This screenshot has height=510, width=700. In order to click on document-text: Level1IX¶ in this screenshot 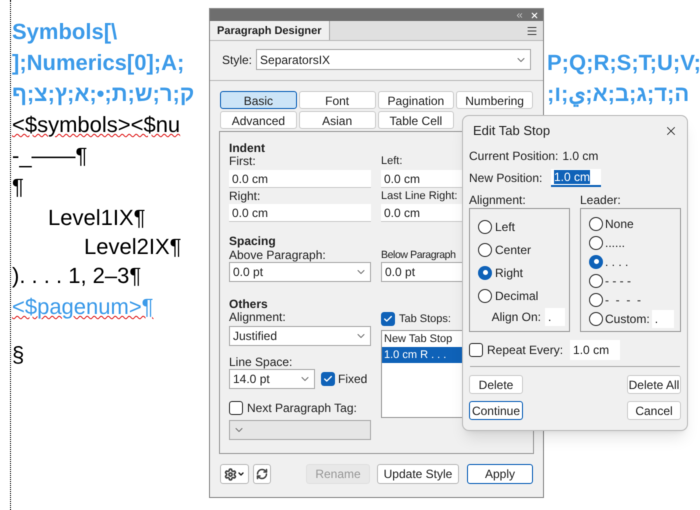, I will do `click(97, 217)`.